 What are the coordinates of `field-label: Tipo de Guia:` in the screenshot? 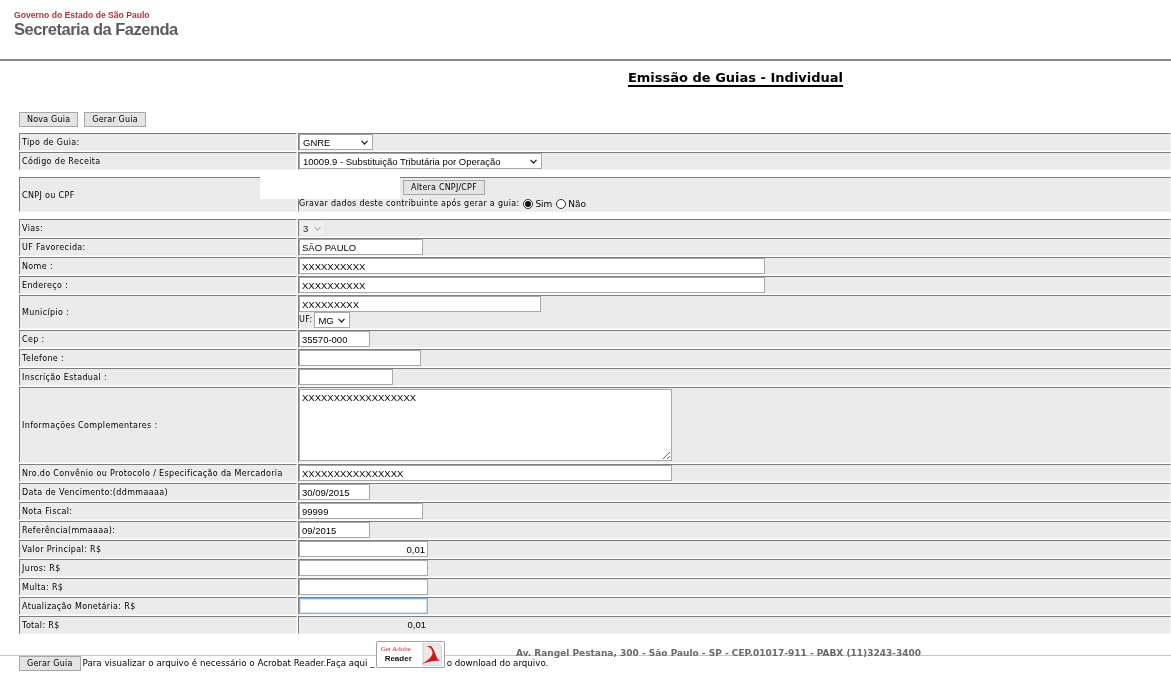 It's located at (158, 142).